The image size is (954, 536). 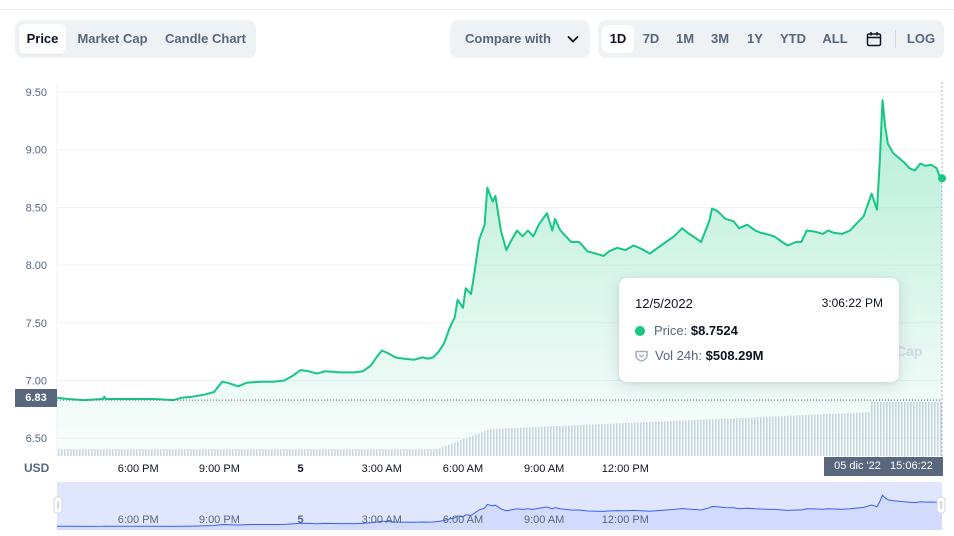 I want to click on y-tick-label: 7.50, so click(x=36, y=324).